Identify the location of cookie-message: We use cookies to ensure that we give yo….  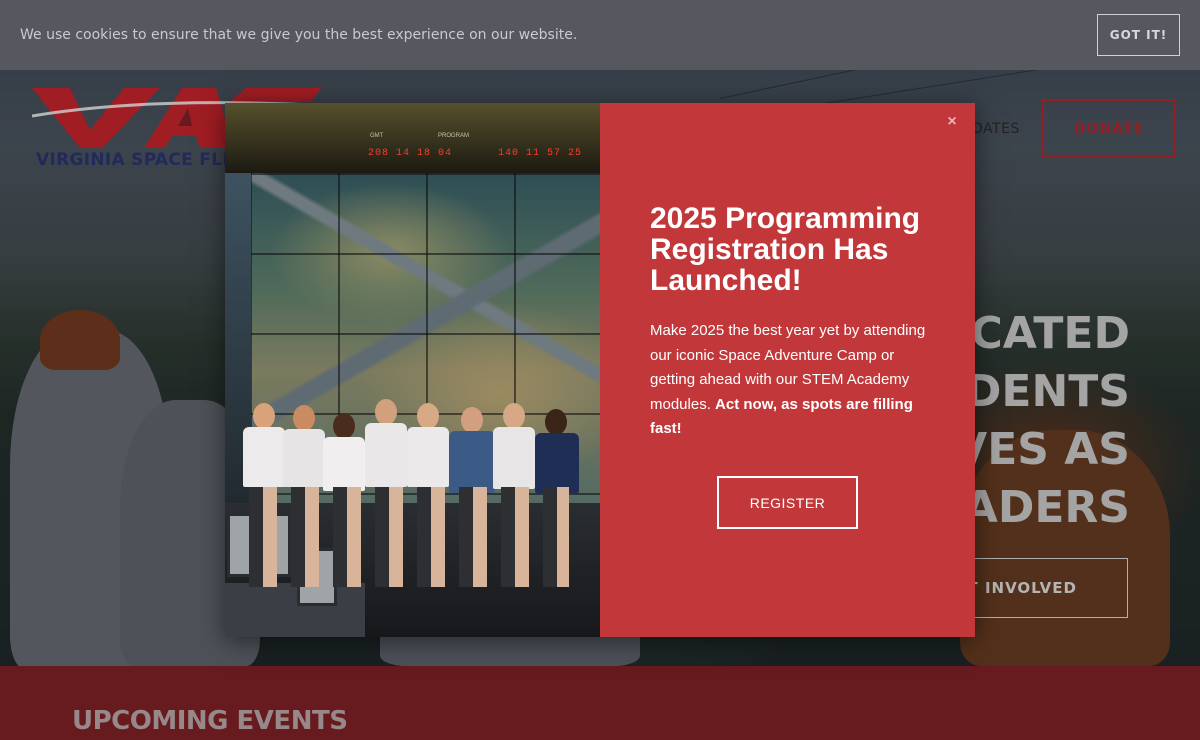
(299, 35).